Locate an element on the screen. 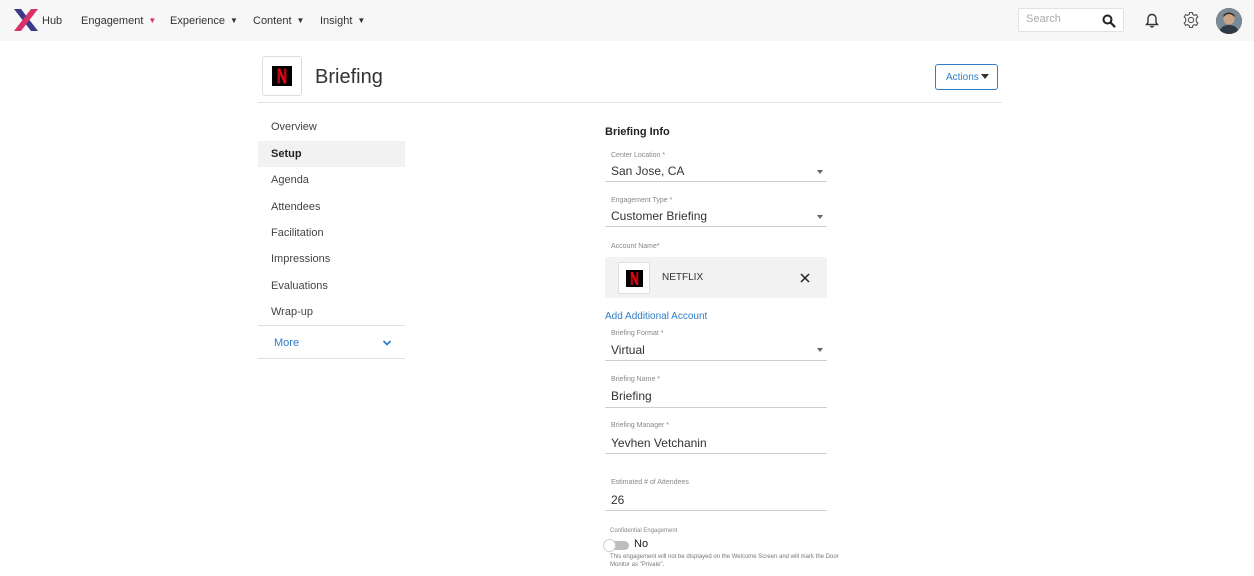 Image resolution: width=1254 pixels, height=576 pixels. app-name: Hub is located at coordinates (52, 21).